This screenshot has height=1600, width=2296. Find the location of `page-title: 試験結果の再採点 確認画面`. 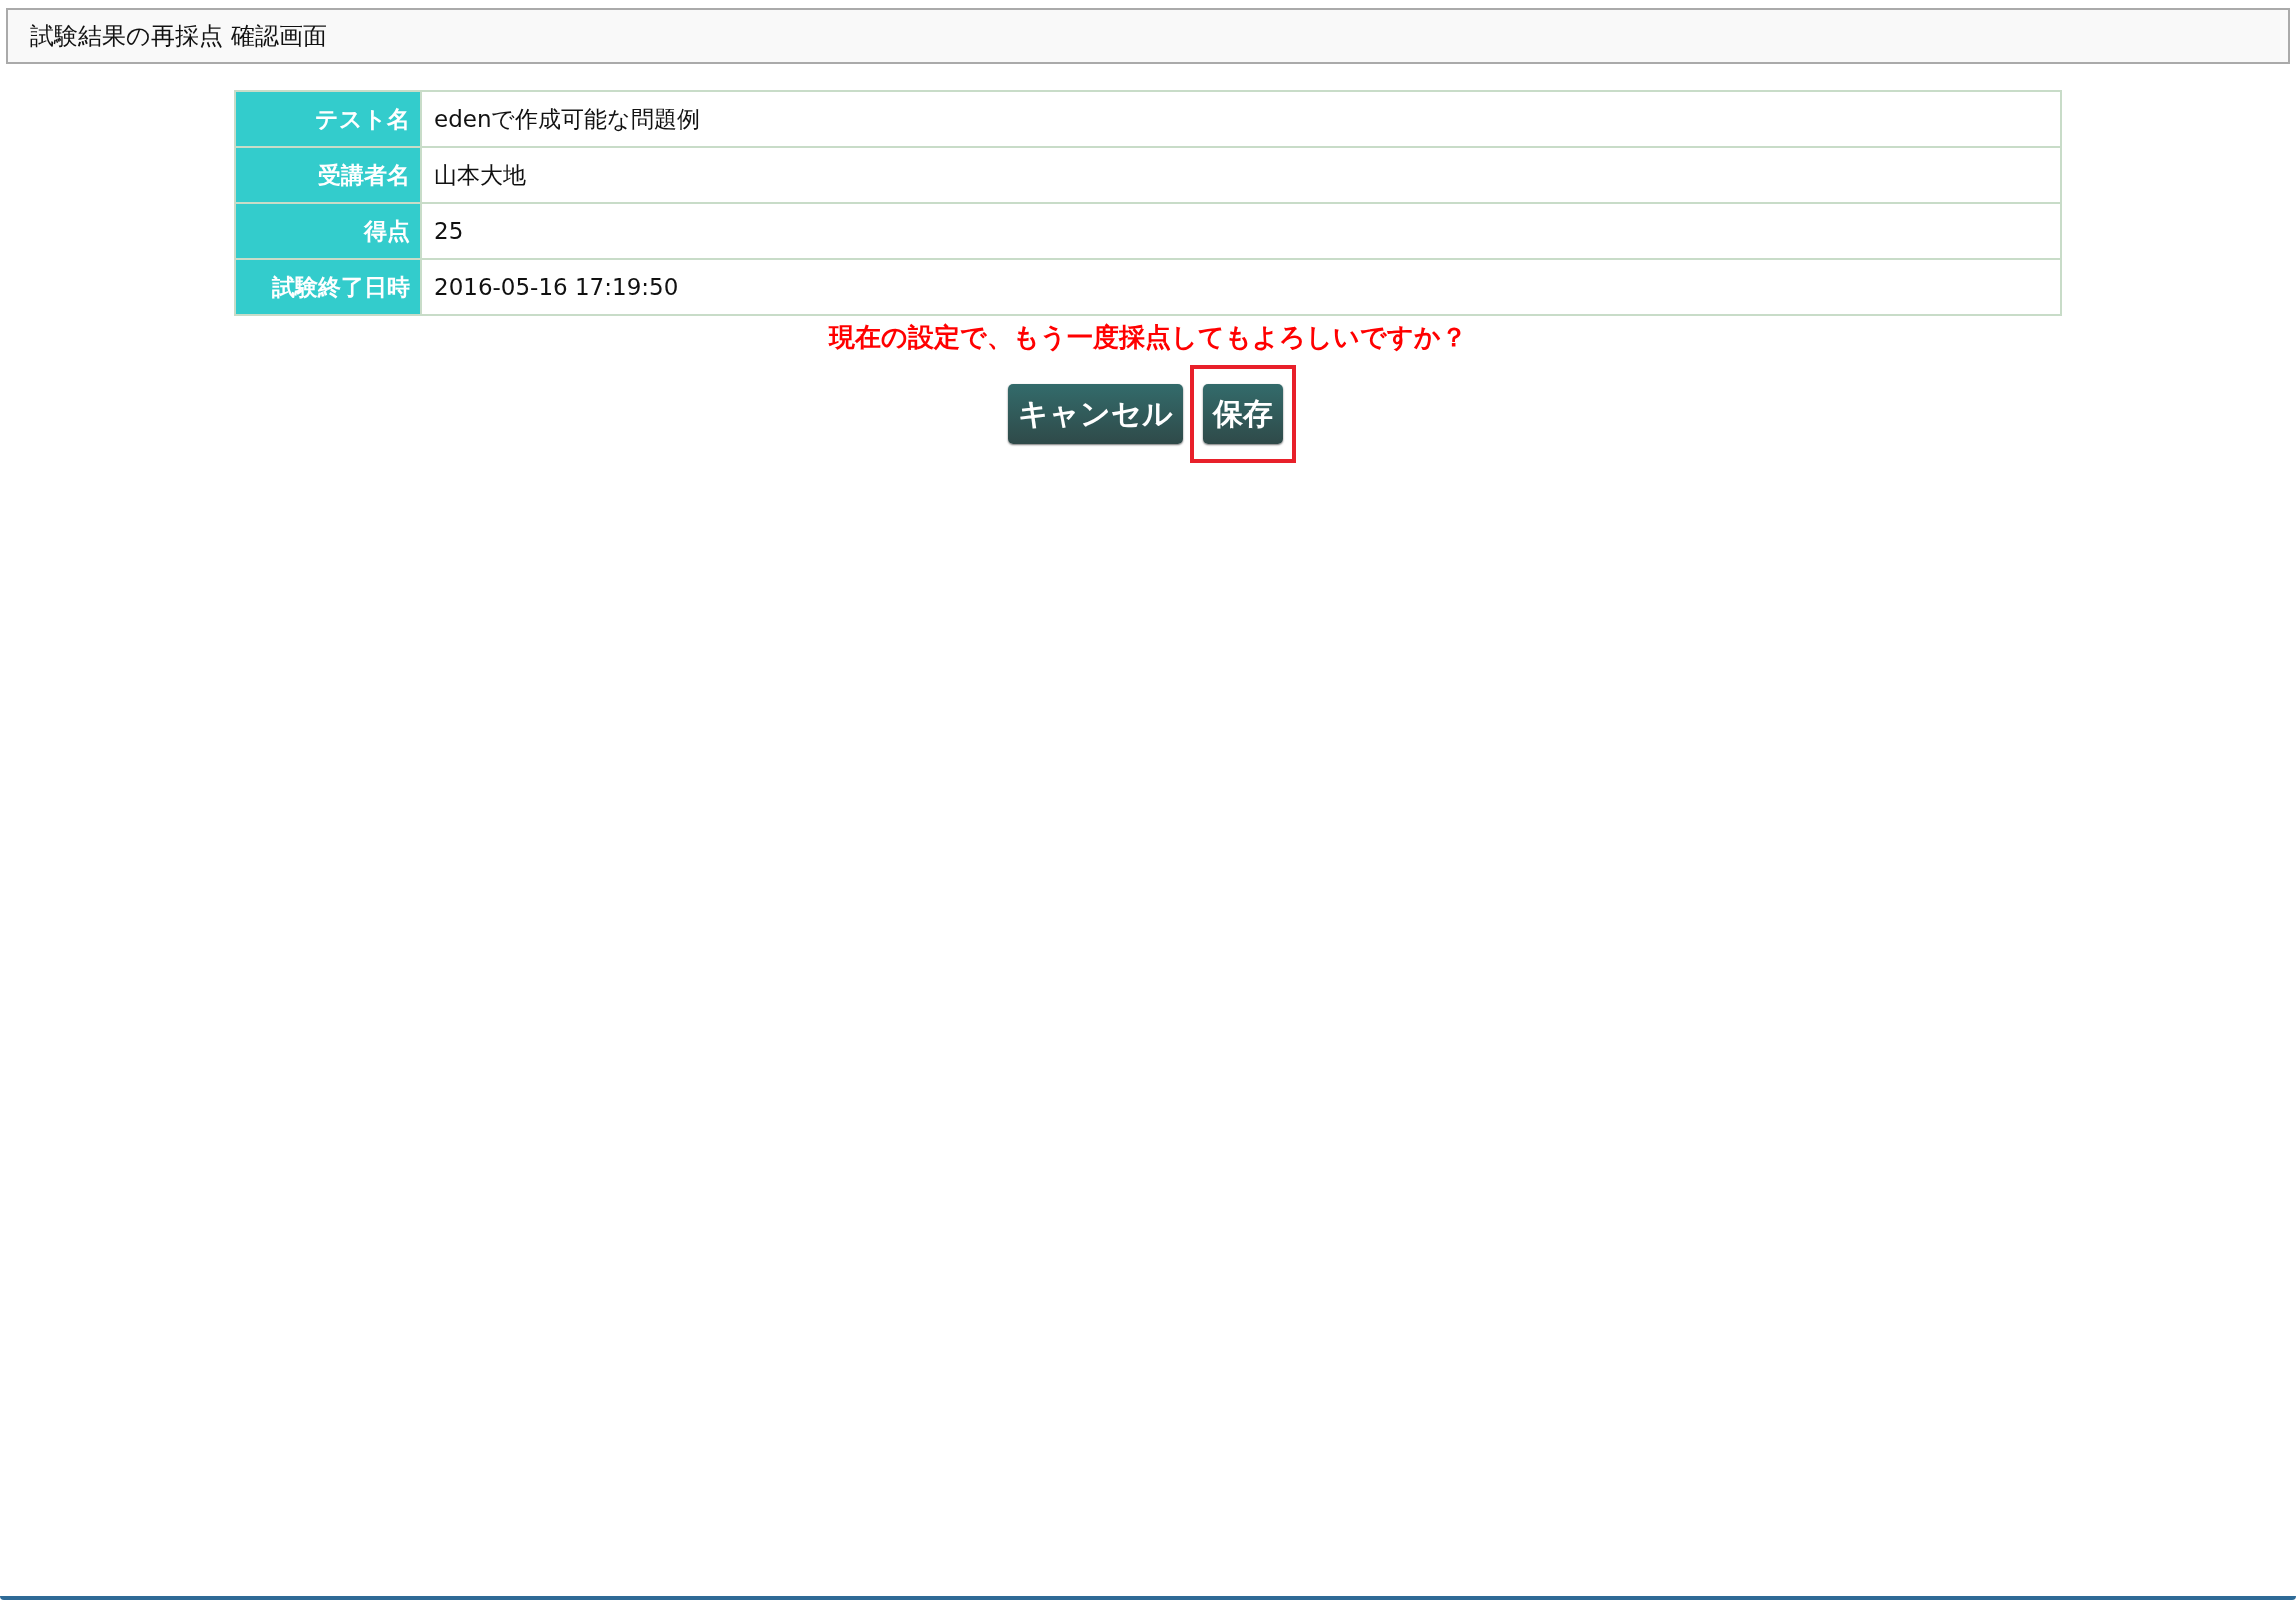

page-title: 試験結果の再採点 確認画面 is located at coordinates (178, 36).